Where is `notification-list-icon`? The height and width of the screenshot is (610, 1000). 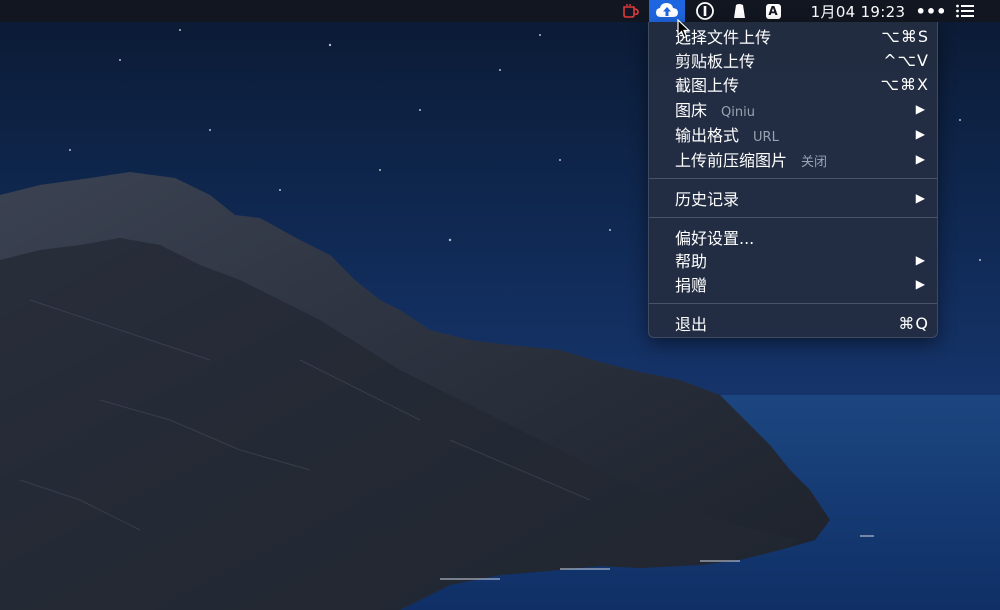 notification-list-icon is located at coordinates (965, 11).